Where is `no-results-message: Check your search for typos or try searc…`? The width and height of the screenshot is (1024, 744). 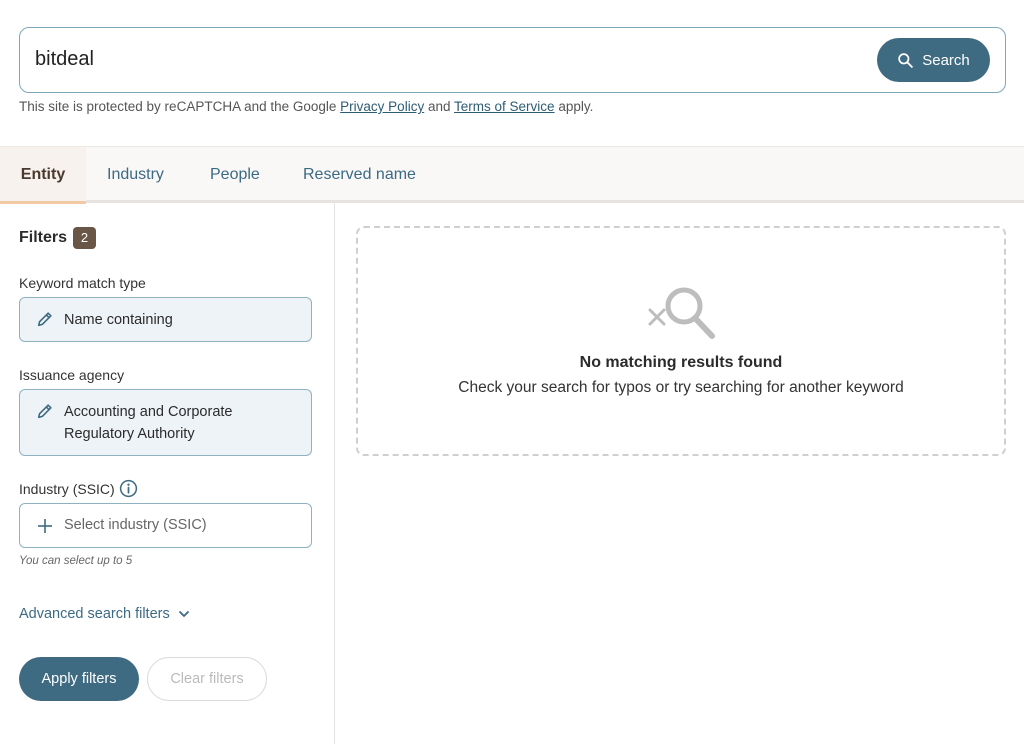 no-results-message: Check your search for typos or try searc… is located at coordinates (681, 387).